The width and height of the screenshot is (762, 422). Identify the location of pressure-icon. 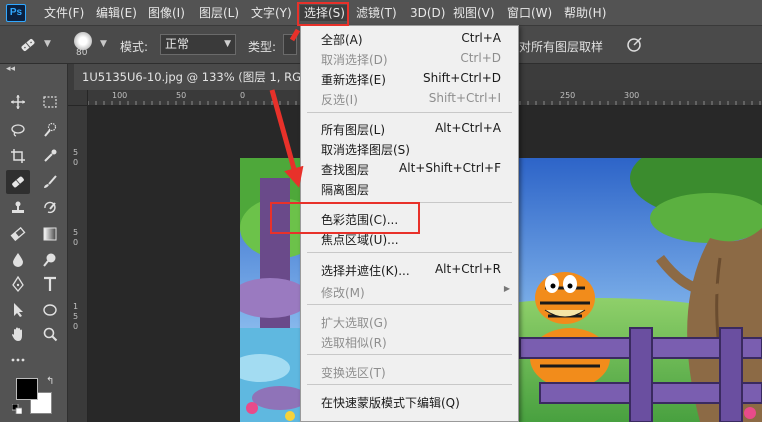
(635, 44).